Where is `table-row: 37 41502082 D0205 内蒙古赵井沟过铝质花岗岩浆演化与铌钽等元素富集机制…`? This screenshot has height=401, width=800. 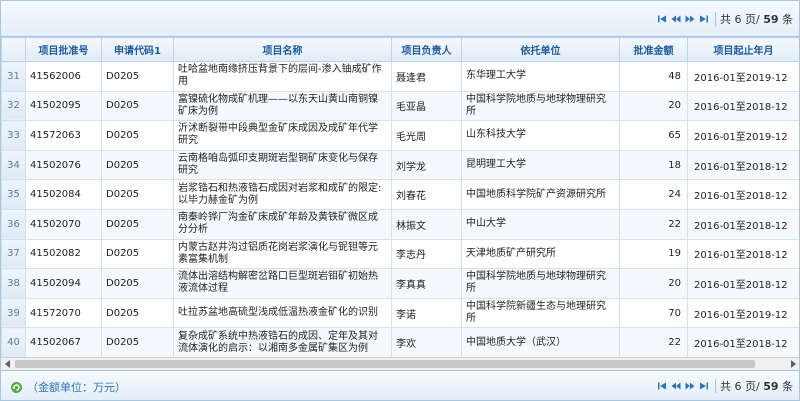 table-row: 37 41502082 D0205 内蒙古赵井沟过铝质花岗岩浆演化与铌钽等元素富集机制… is located at coordinates (400, 254).